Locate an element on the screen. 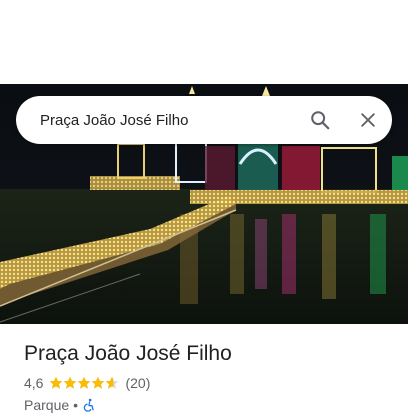 The height and width of the screenshot is (414, 408). search-input: Praça João José Filho is located at coordinates (168, 120).